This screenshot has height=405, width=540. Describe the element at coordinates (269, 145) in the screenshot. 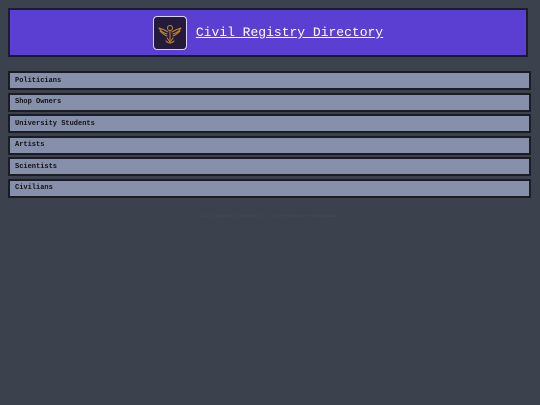

I see `category-artists: Artists` at that location.